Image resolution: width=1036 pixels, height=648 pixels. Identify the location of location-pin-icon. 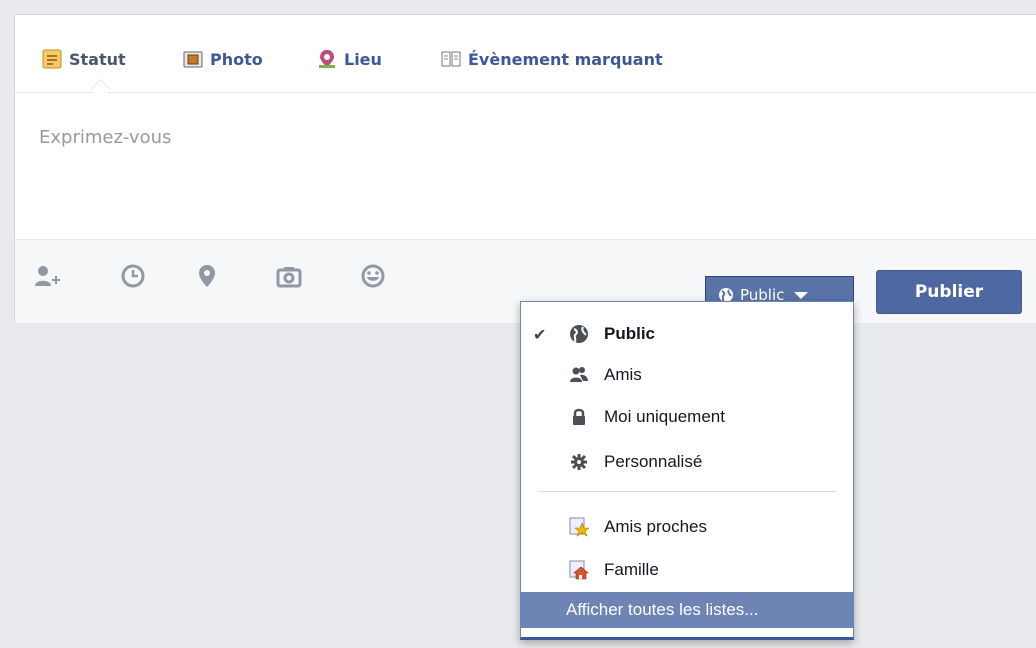
(207, 276).